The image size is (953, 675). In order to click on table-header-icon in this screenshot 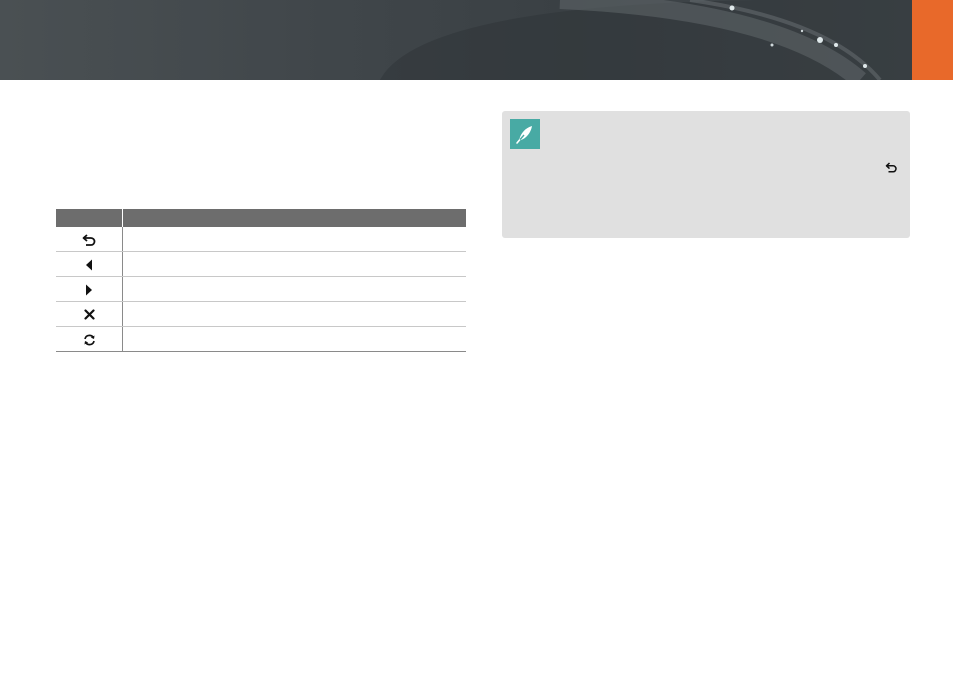, I will do `click(89, 218)`.